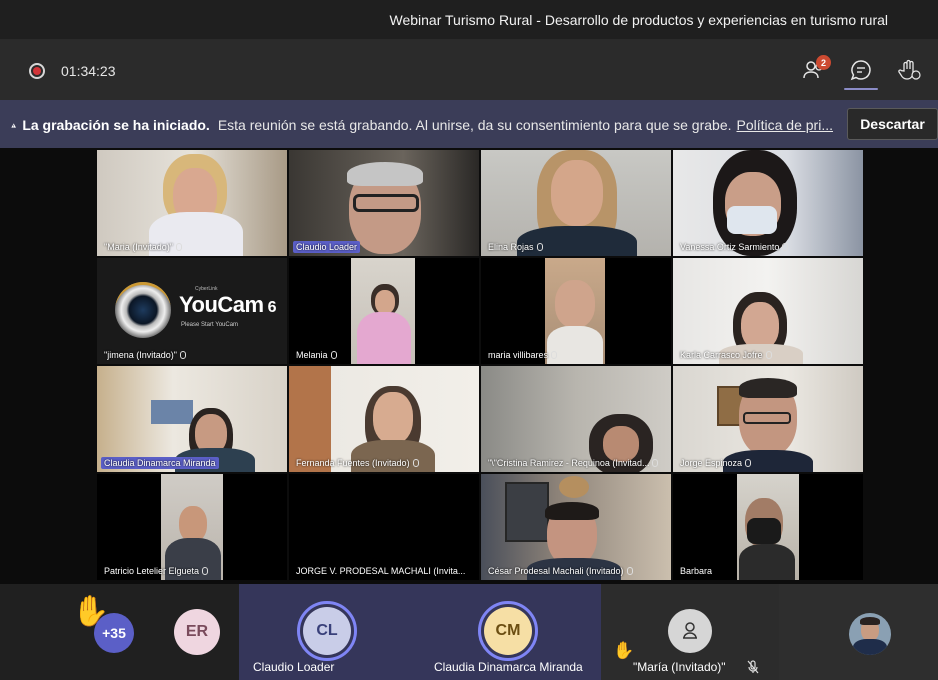 This screenshot has height=680, width=938. I want to click on speaking-ring: CM, so click(508, 631).